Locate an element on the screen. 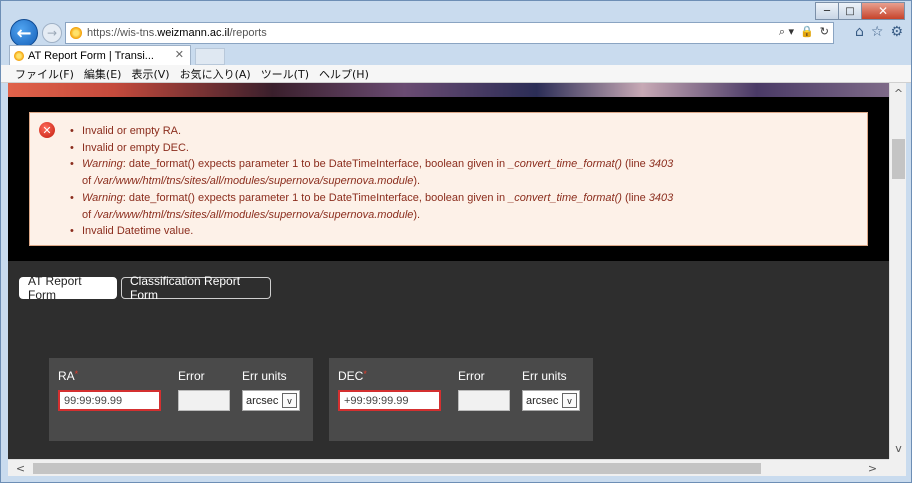  menu-edit: 編集(E) is located at coordinates (103, 74).